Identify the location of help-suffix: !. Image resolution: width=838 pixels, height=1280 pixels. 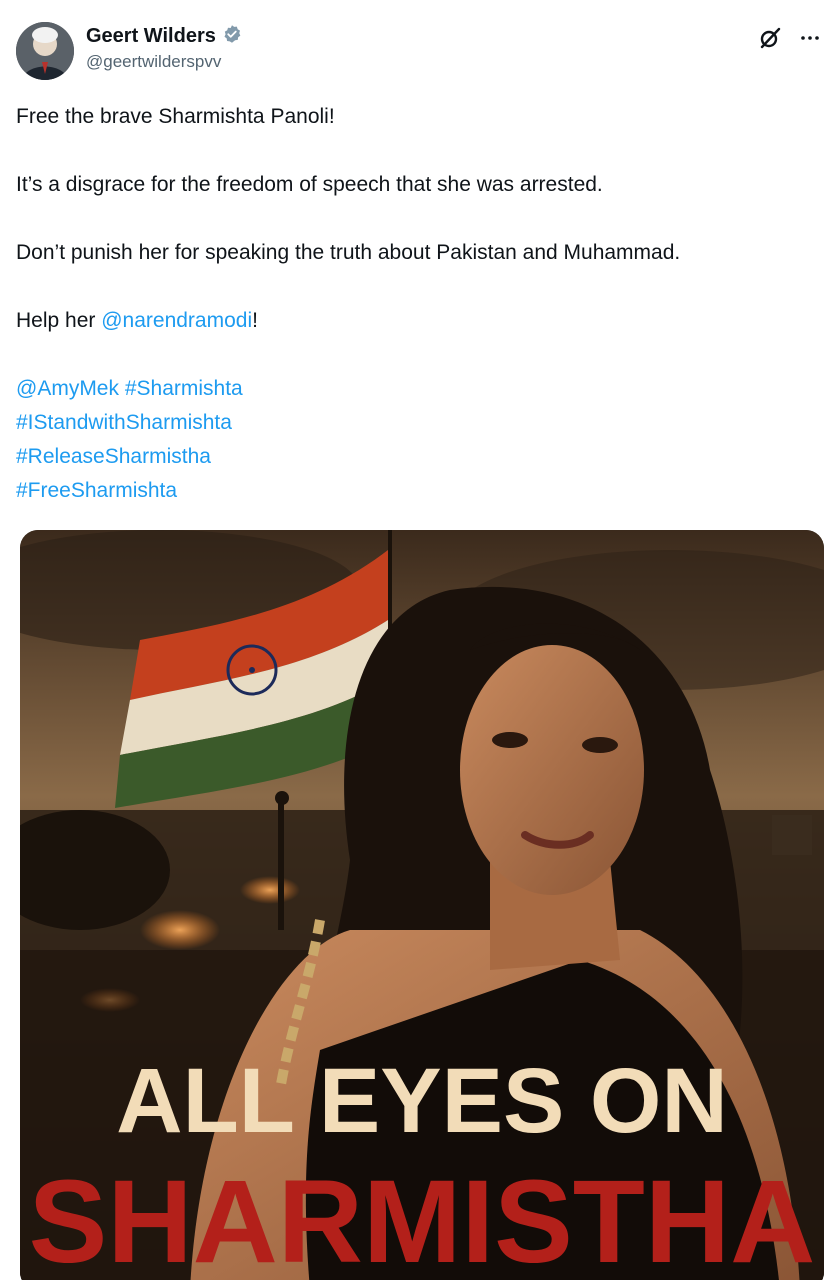
(255, 320).